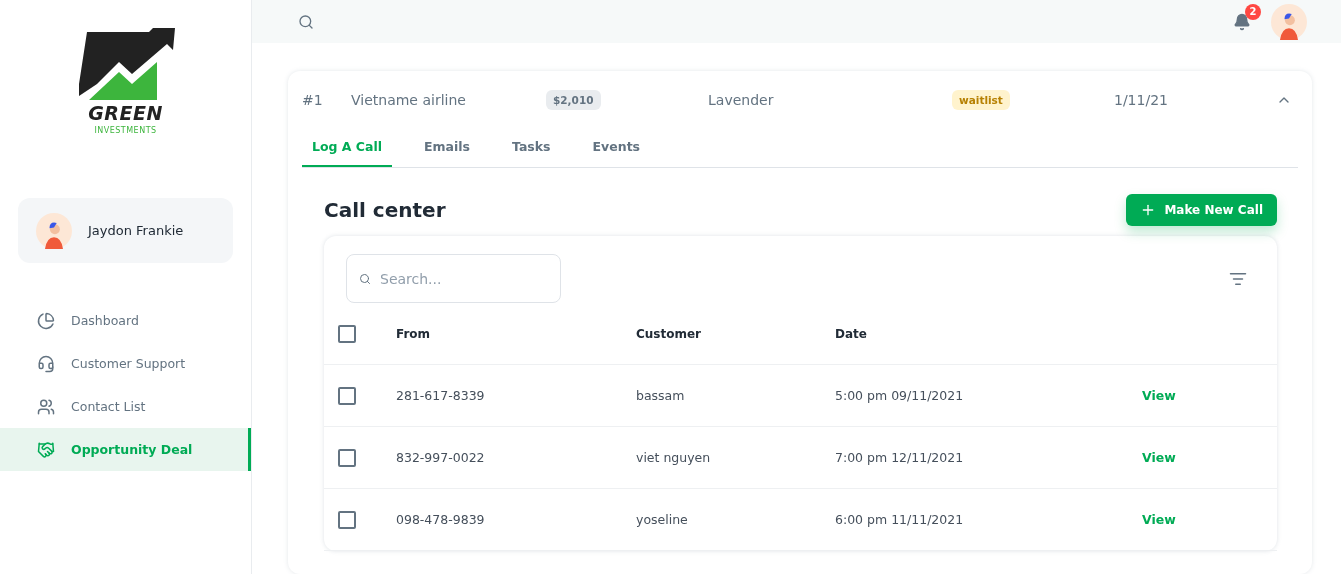 The image size is (1341, 574). What do you see at coordinates (573, 100) in the screenshot?
I see `amount-chip: $2,010` at bounding box center [573, 100].